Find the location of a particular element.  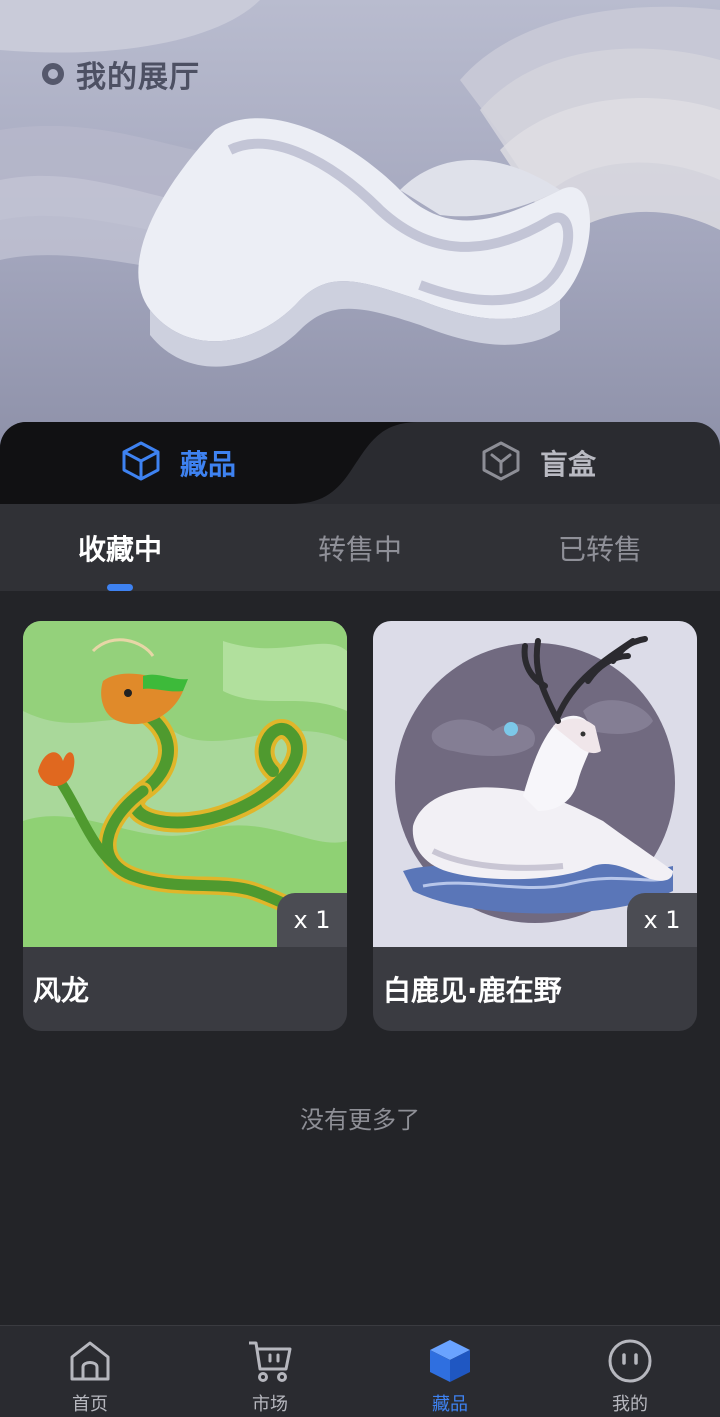

tab-collectibles-label: 藏品 is located at coordinates (208, 464).